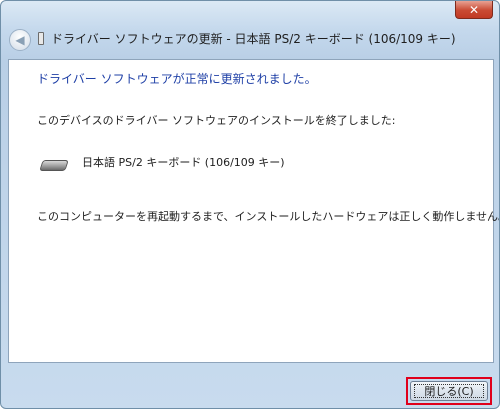  I want to click on window-close-button: ✕, so click(474, 10).